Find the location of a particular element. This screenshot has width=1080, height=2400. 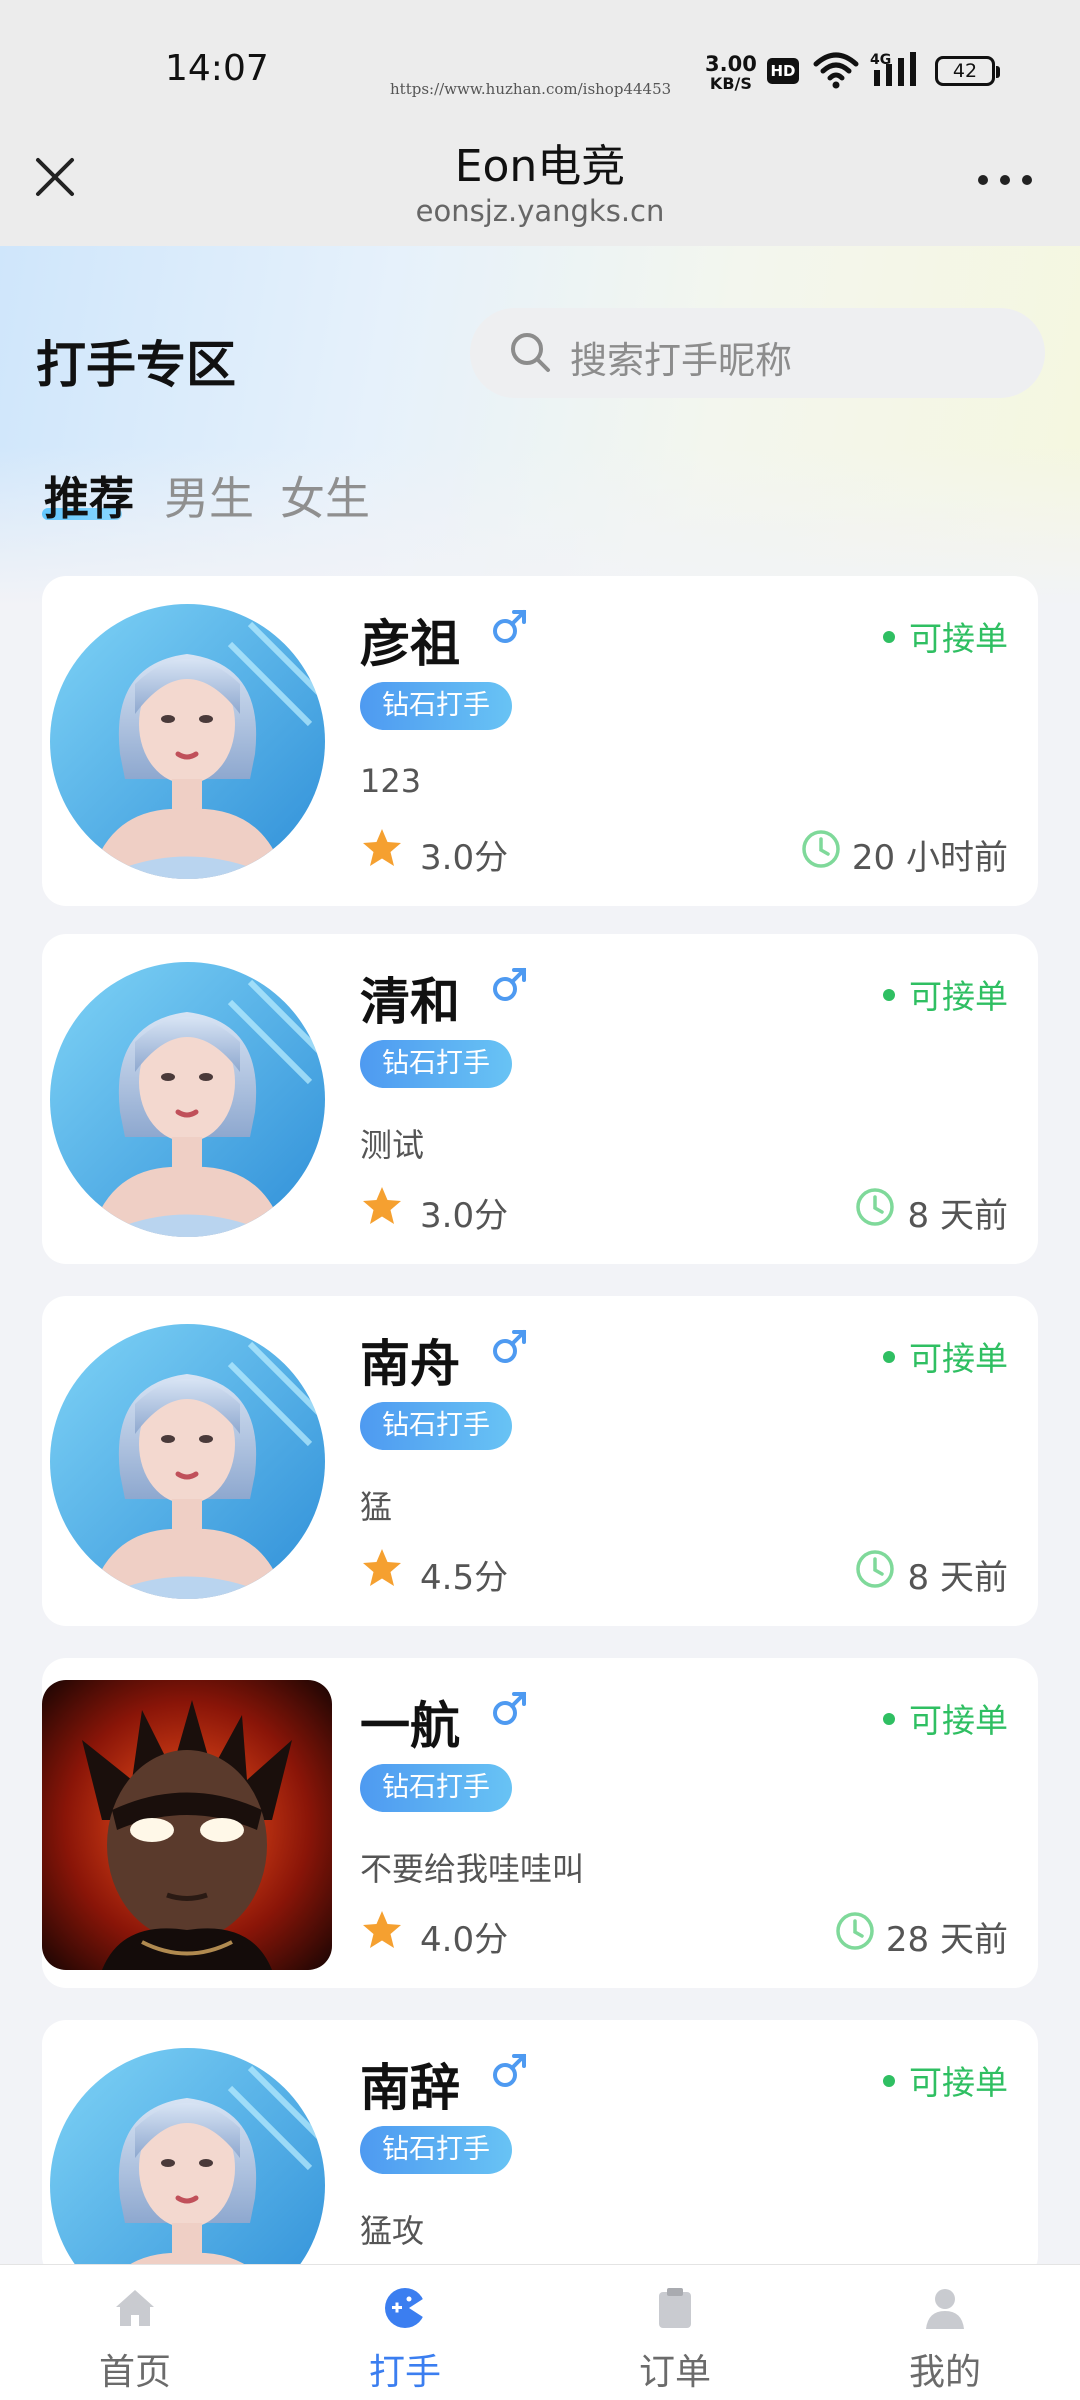

more-icon is located at coordinates (1005, 180).